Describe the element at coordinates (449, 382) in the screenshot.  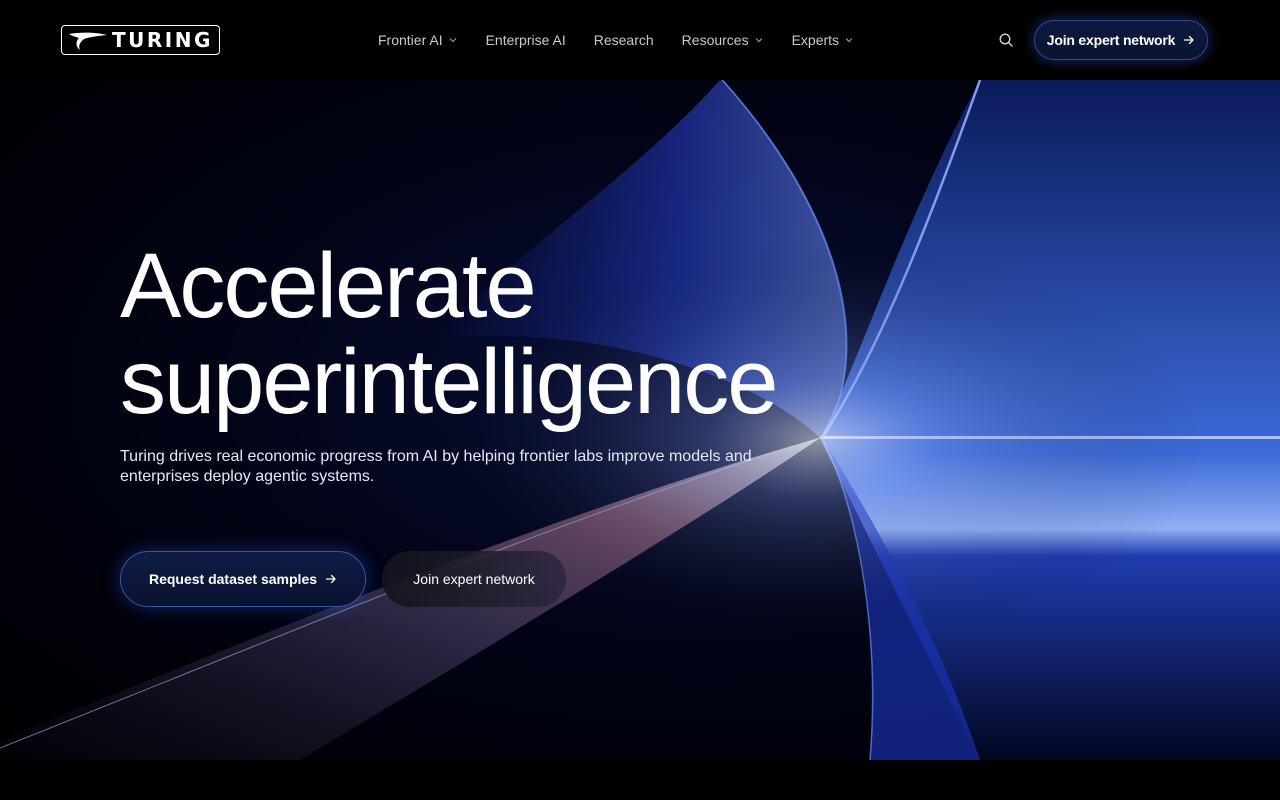
I see `headline-line-2: superintelligence` at that location.